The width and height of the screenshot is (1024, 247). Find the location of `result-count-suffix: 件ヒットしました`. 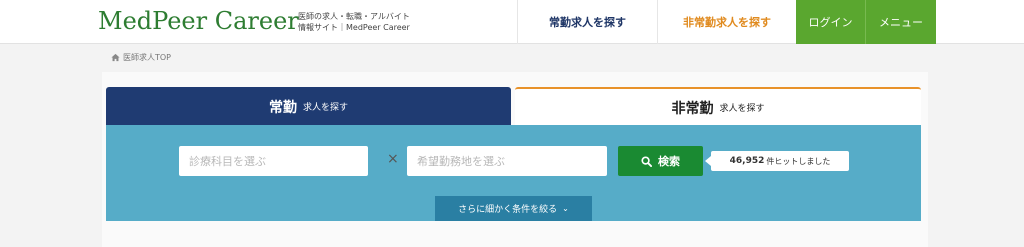

result-count-suffix: 件ヒットしました is located at coordinates (798, 161).